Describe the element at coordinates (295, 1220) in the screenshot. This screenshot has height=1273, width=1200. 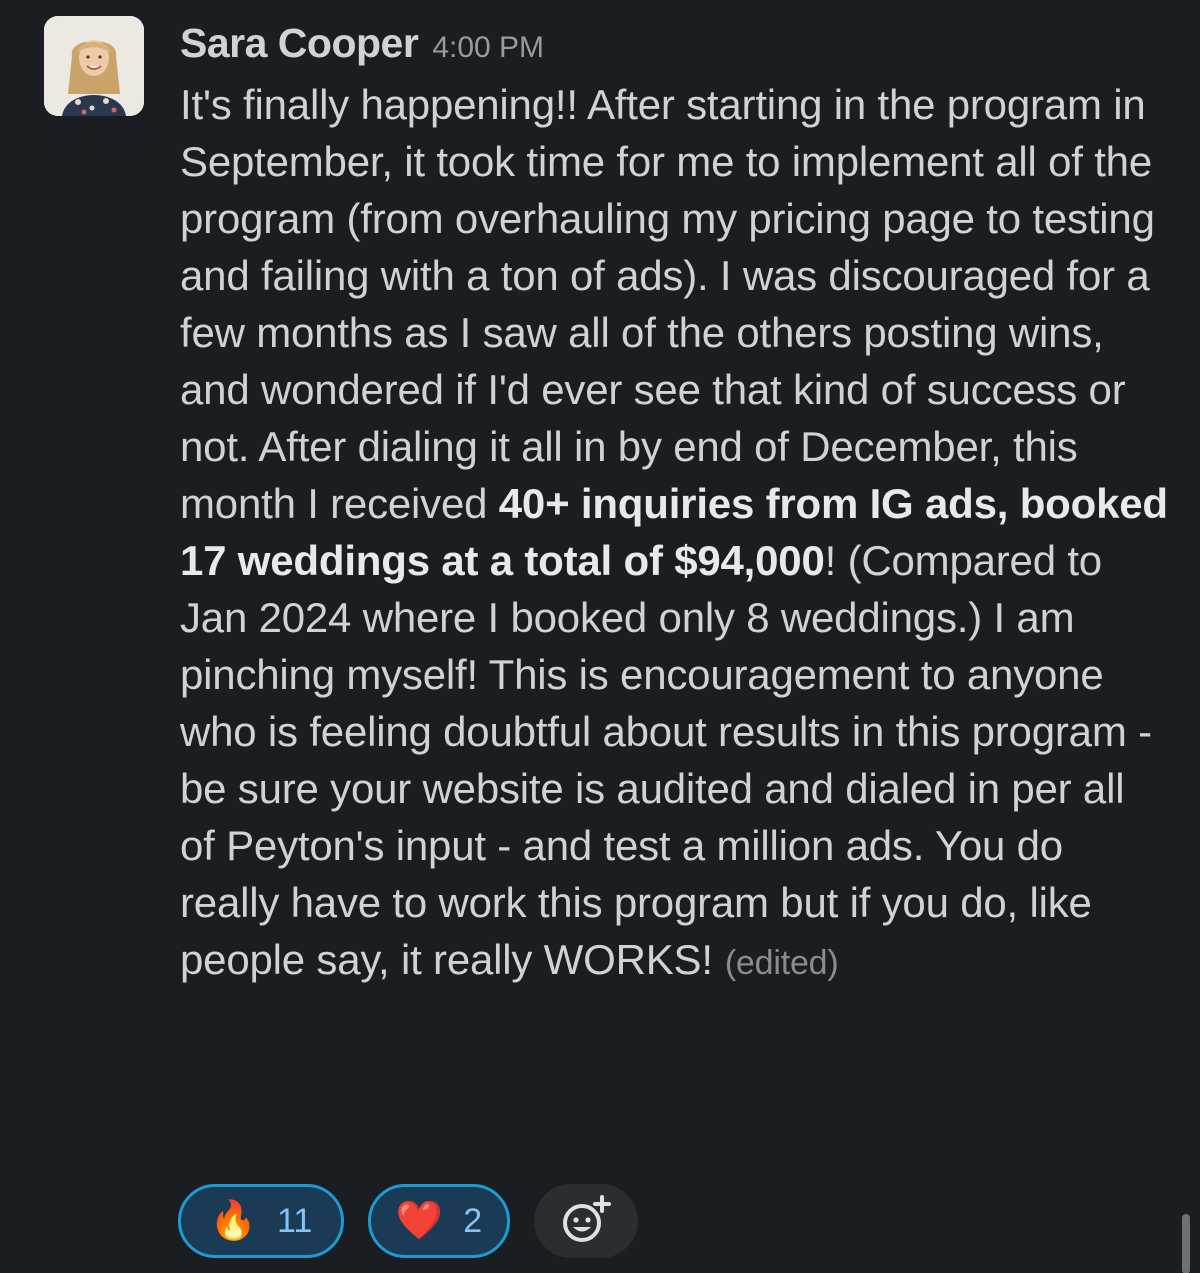
I see `reaction-count: 11` at that location.